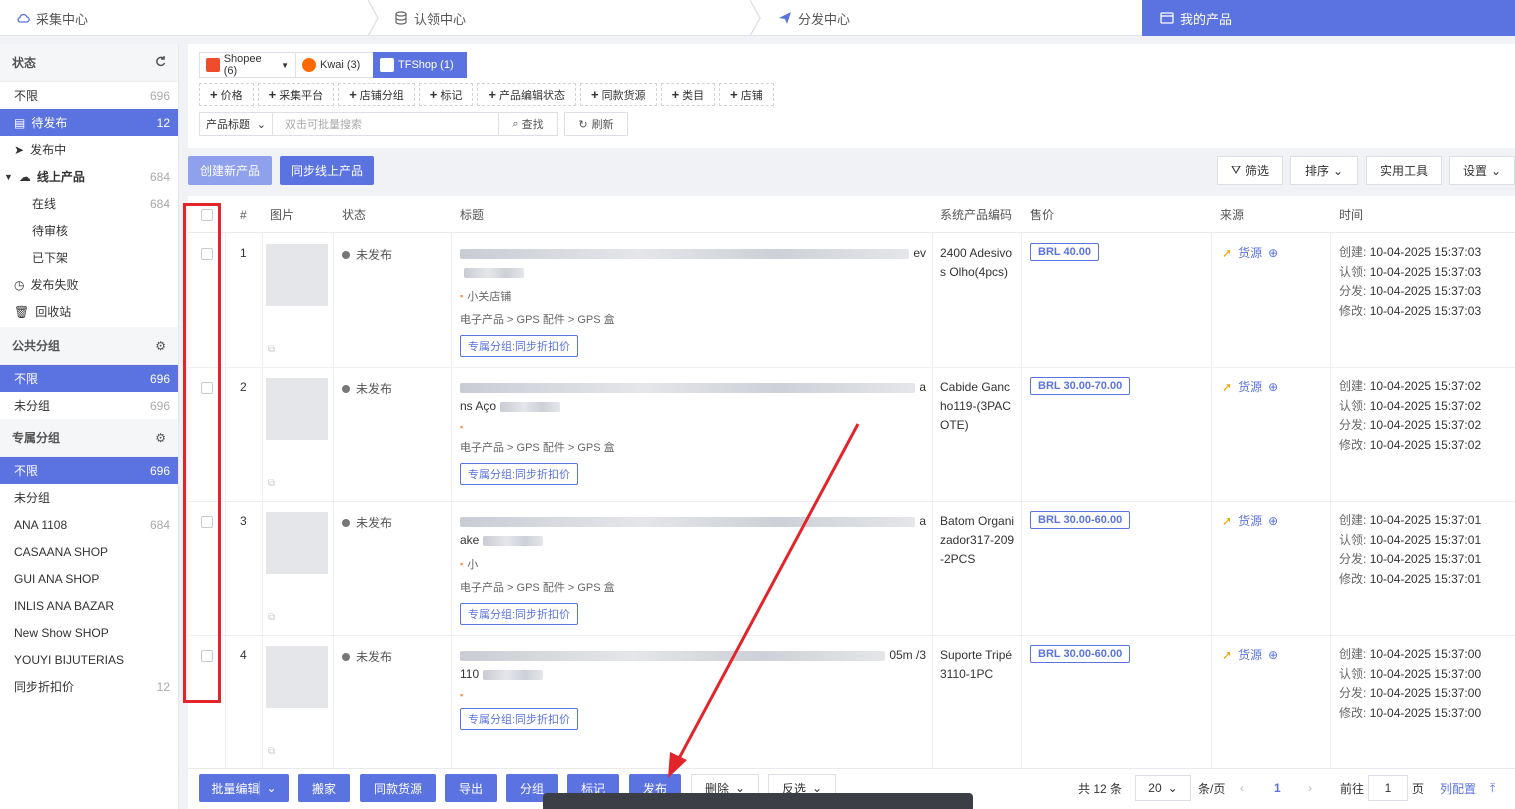 This screenshot has width=1515, height=809. Describe the element at coordinates (89, 284) in the screenshot. I see `sidebar-item-failed: ◷ 发布失败` at that location.